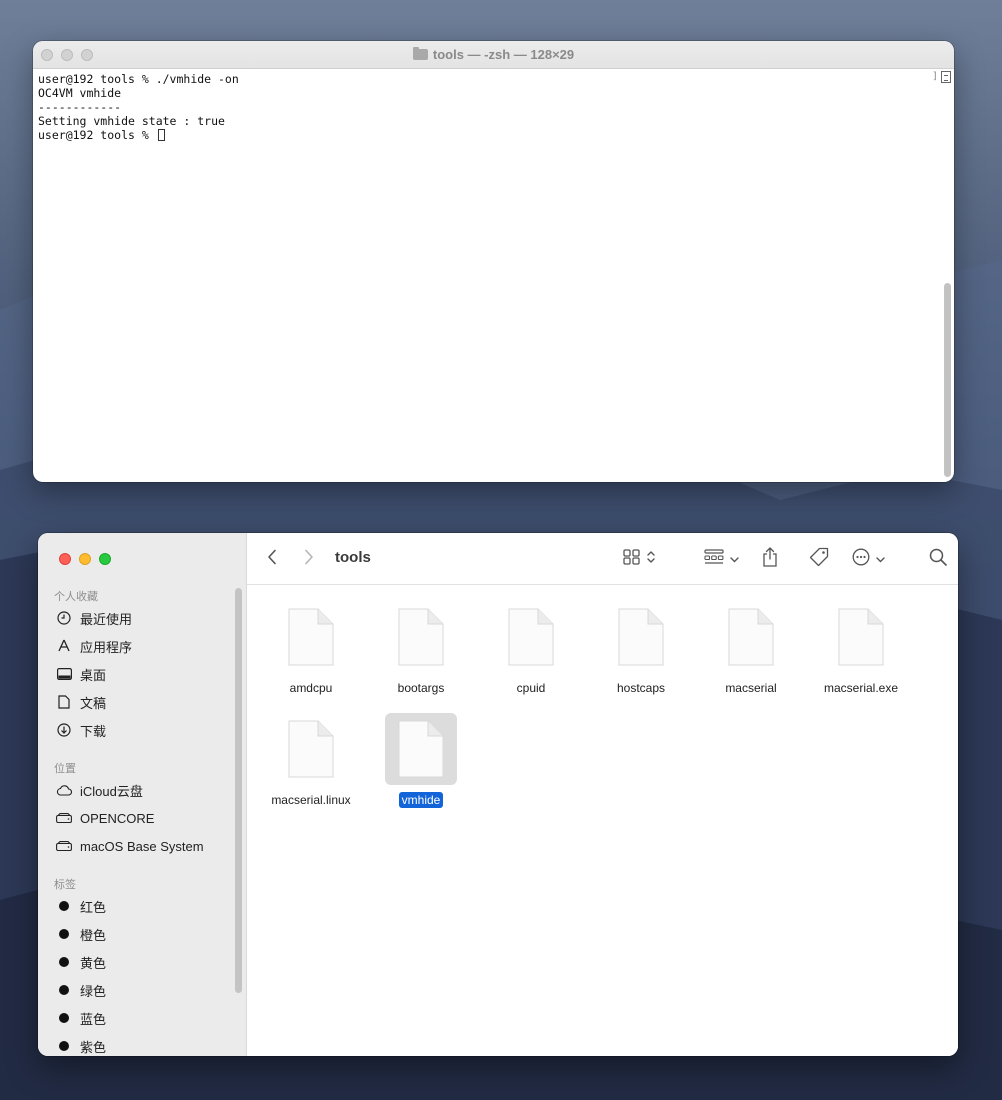  Describe the element at coordinates (93, 1047) in the screenshot. I see `sidebar-item-label: 紫色` at that location.